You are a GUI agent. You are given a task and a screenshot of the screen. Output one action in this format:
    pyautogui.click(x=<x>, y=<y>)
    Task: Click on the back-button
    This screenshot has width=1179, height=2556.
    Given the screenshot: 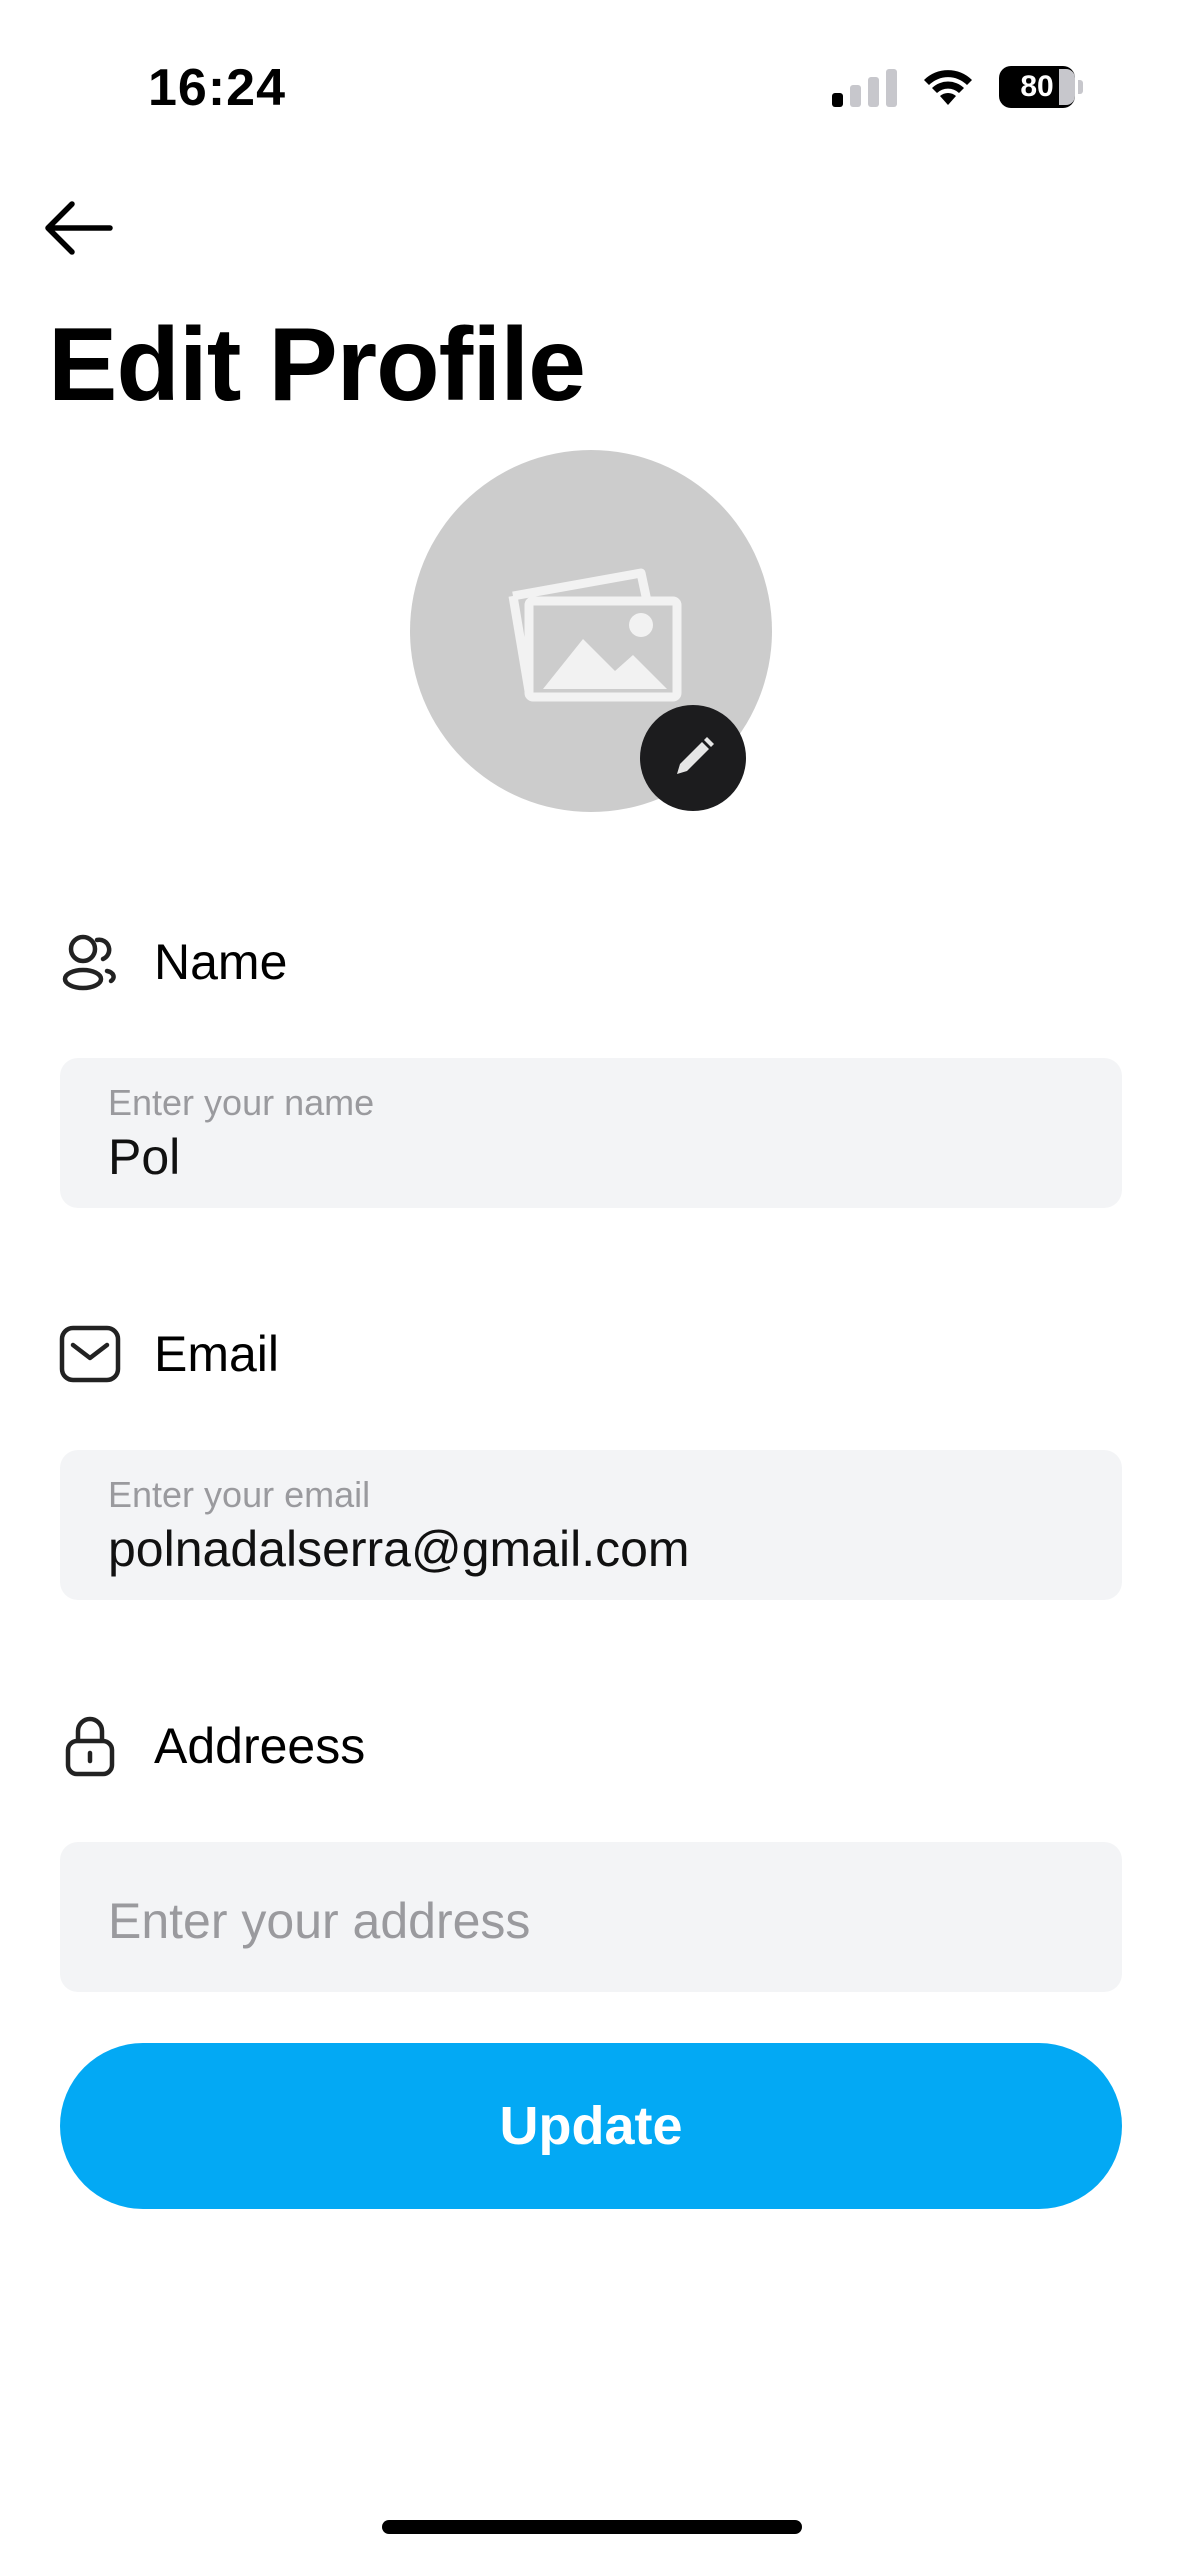 What is the action you would take?
    pyautogui.click(x=78, y=228)
    